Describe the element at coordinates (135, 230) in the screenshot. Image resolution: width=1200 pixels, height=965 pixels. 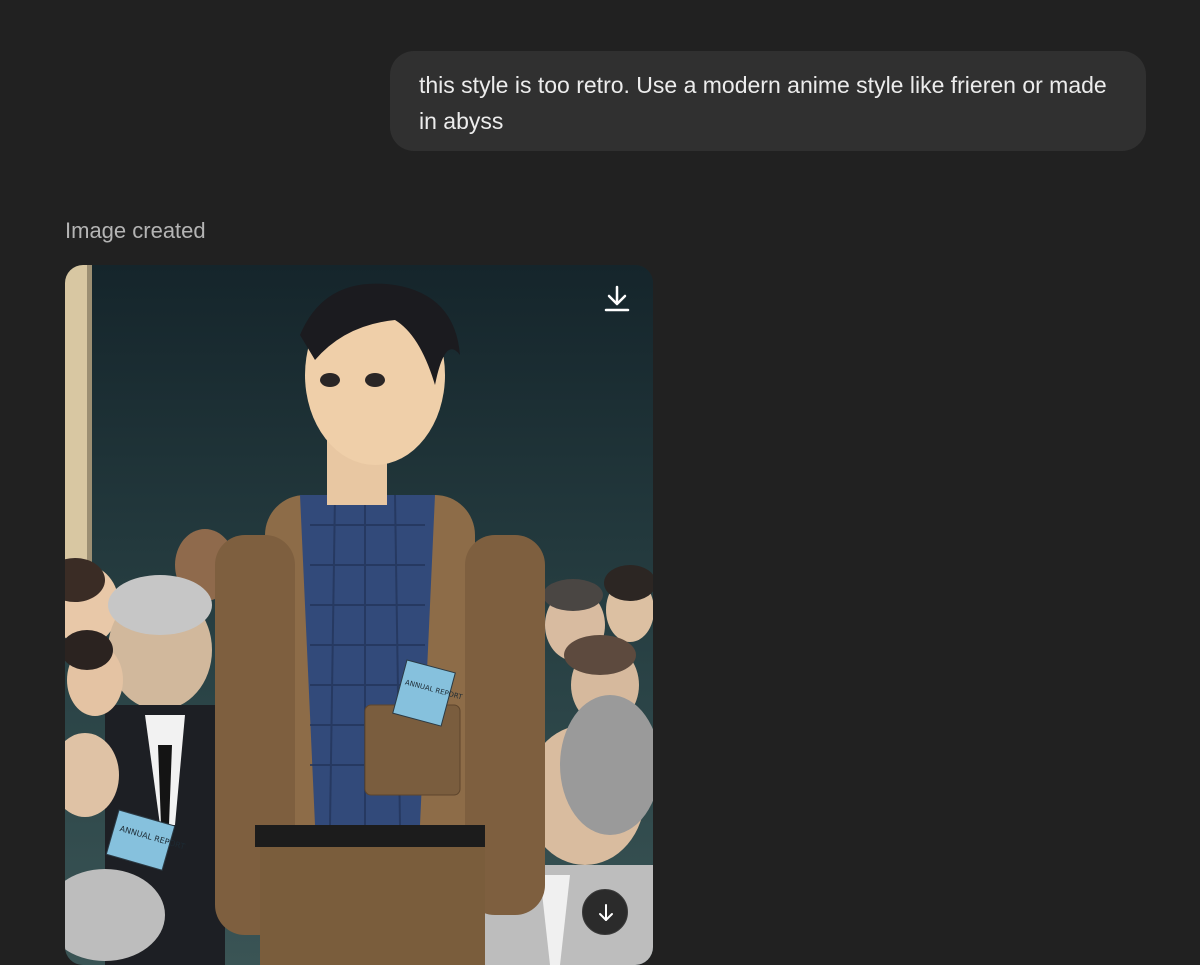
I see `image-created-label: Image created` at that location.